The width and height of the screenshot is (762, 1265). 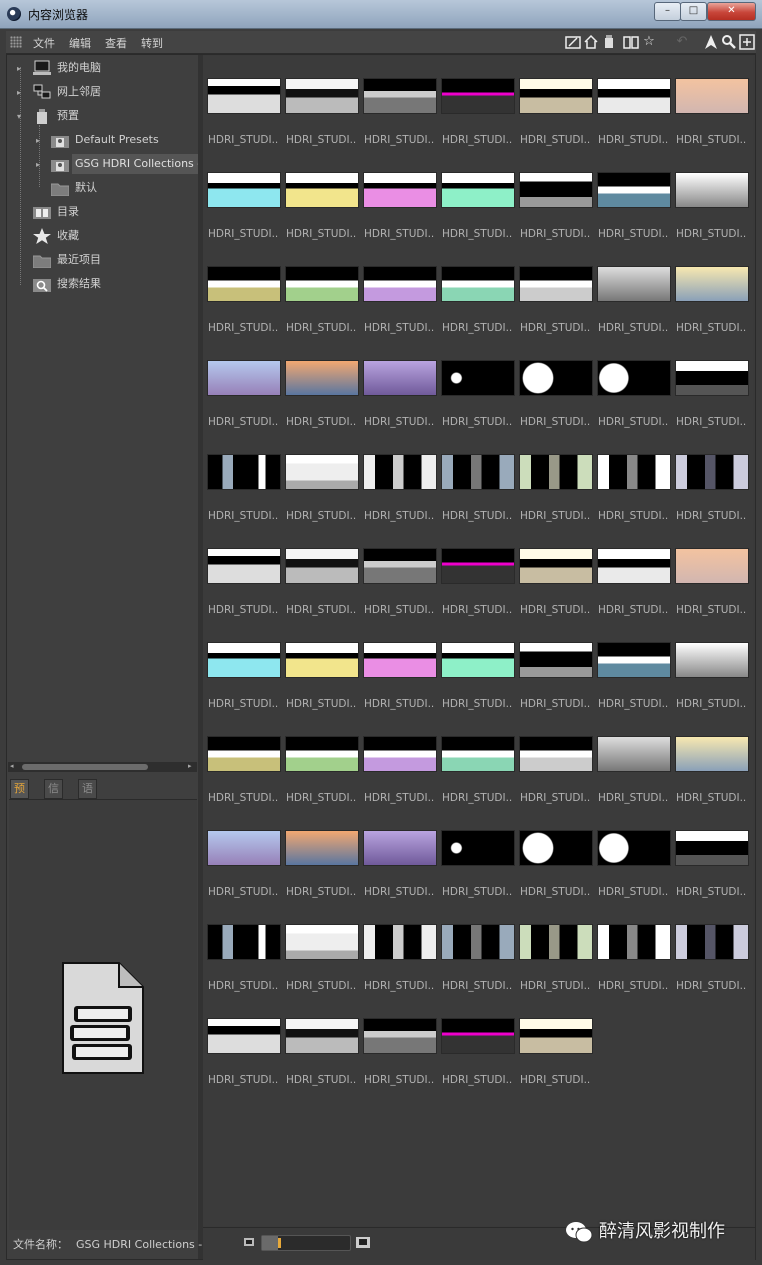 What do you see at coordinates (591, 42) in the screenshot?
I see `home-icon` at bounding box center [591, 42].